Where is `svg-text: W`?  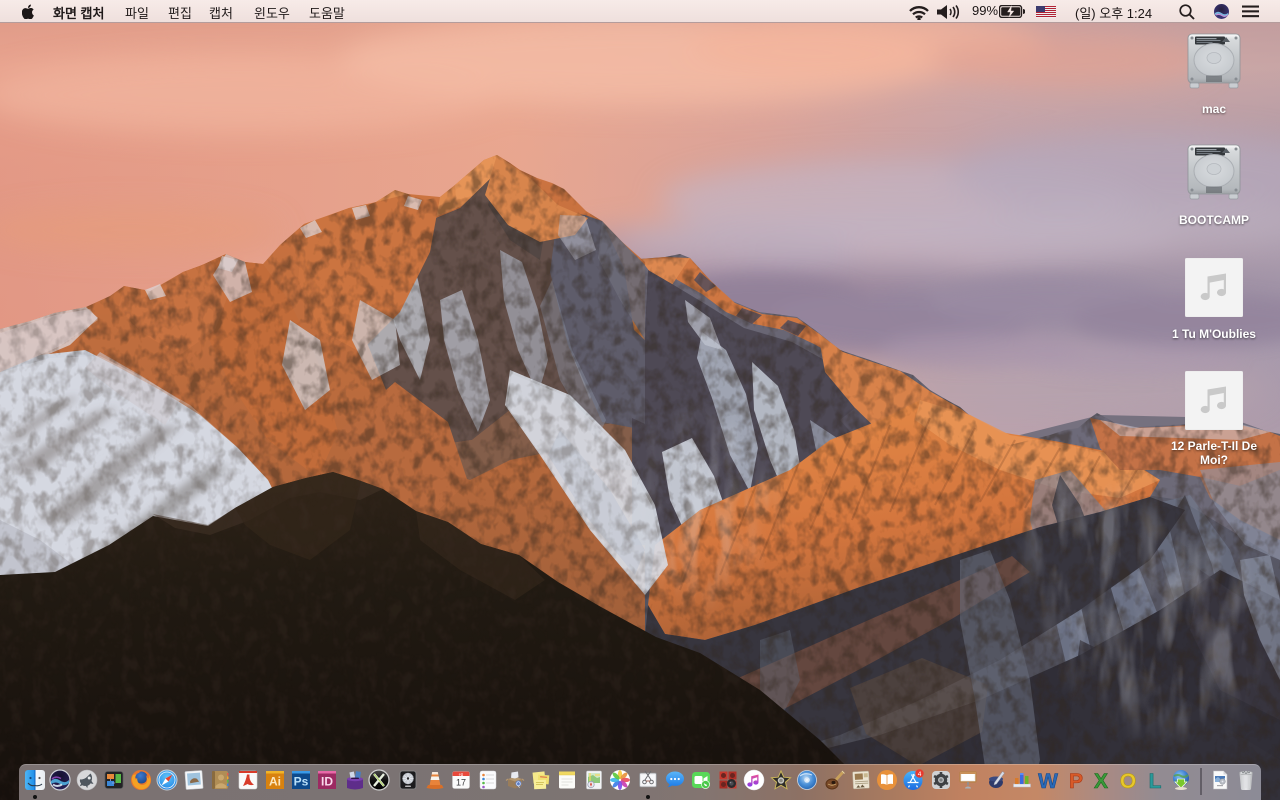
svg-text: W is located at coordinates (1048, 780).